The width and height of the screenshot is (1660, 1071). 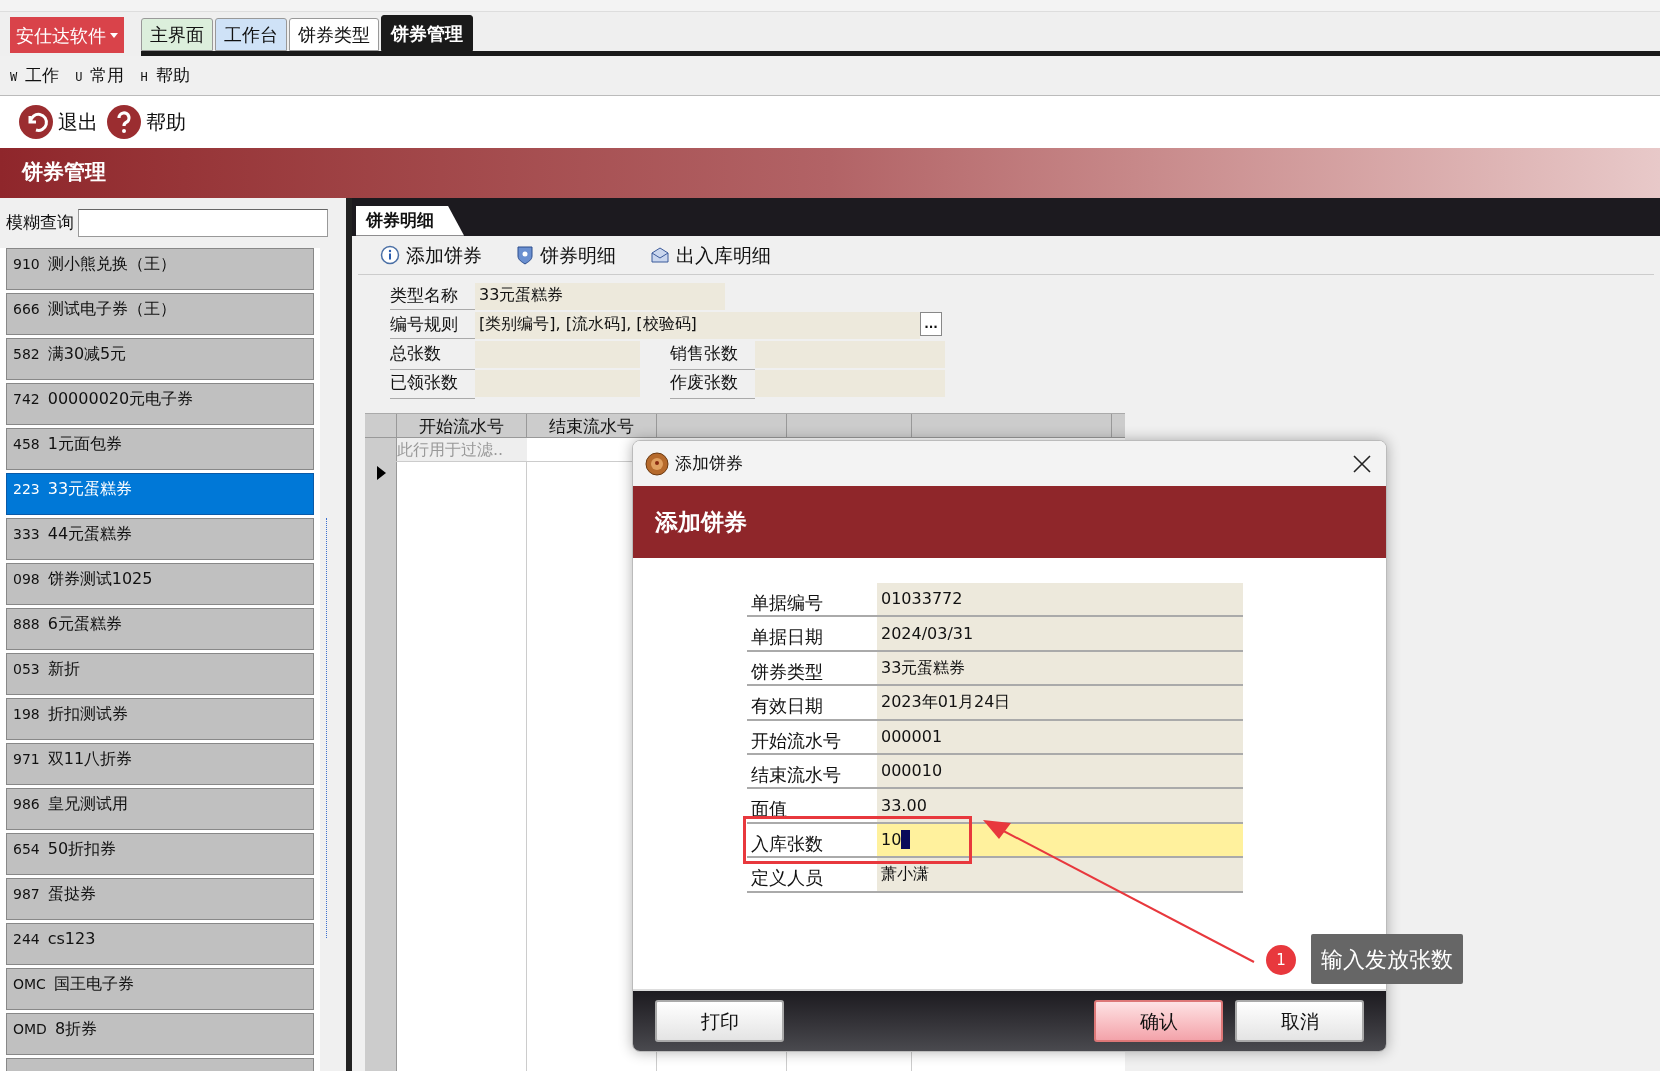 I want to click on dialog-heading: 添加饼券, so click(x=701, y=522).